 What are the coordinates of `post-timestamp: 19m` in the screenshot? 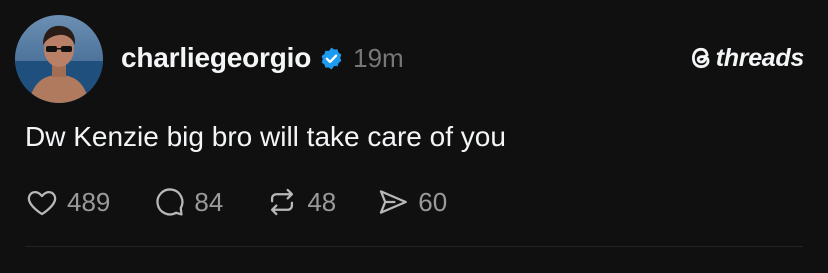 It's located at (378, 57).